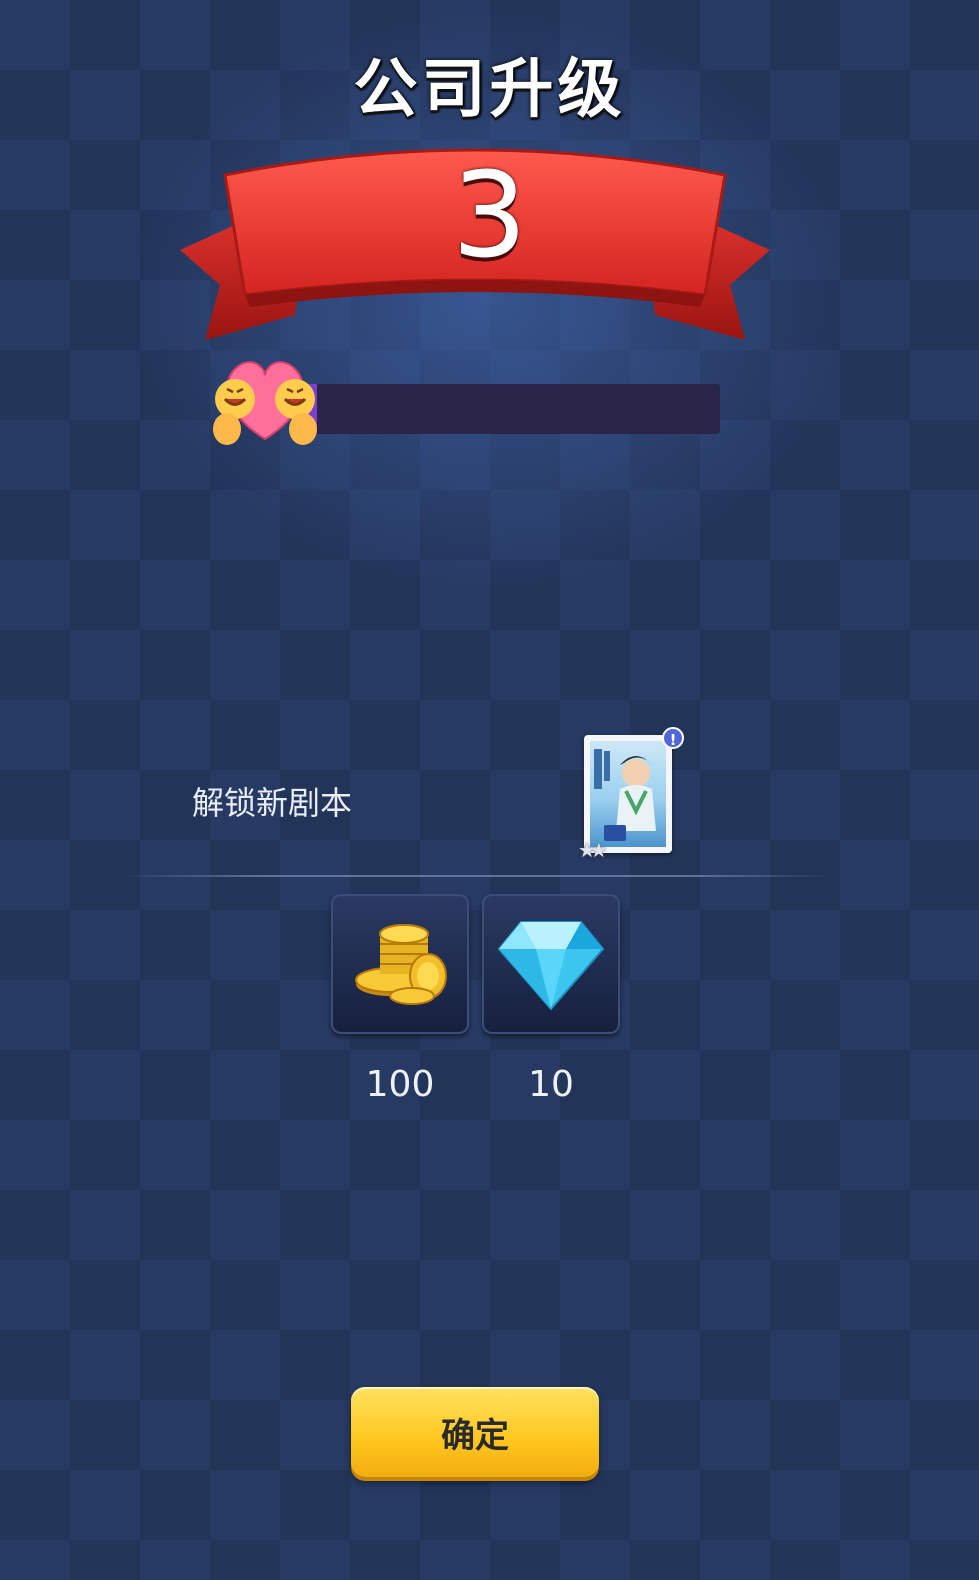  I want to click on alert-badge: !, so click(673, 738).